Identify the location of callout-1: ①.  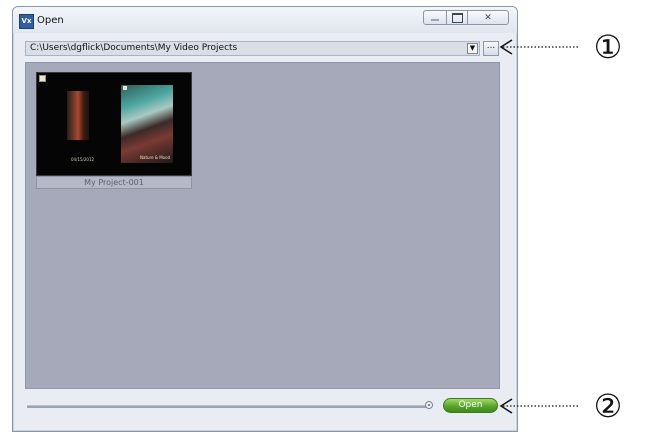
(608, 47).